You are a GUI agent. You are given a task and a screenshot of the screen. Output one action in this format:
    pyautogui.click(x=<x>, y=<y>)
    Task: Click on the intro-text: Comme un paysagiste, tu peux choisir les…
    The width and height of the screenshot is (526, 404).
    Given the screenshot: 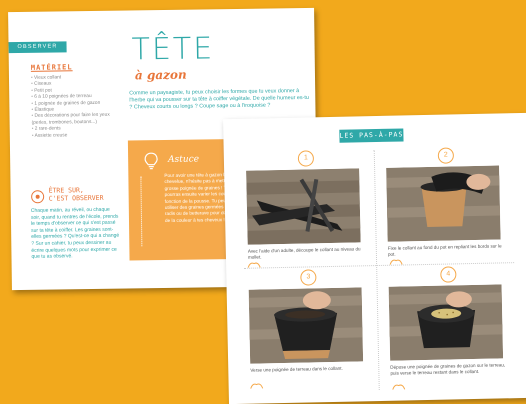 What is the action you would take?
    pyautogui.click(x=219, y=100)
    